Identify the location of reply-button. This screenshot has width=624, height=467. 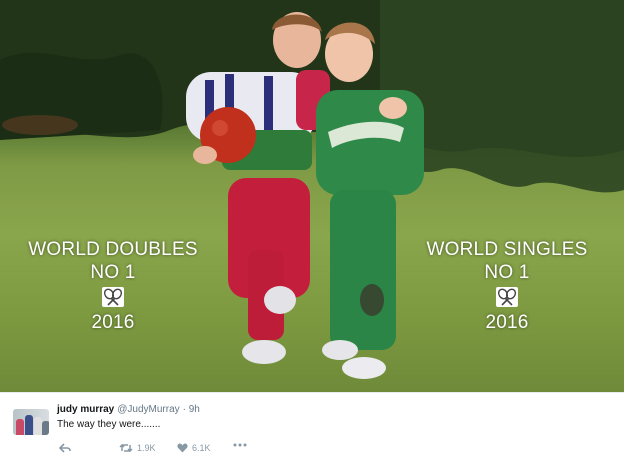
(65, 448).